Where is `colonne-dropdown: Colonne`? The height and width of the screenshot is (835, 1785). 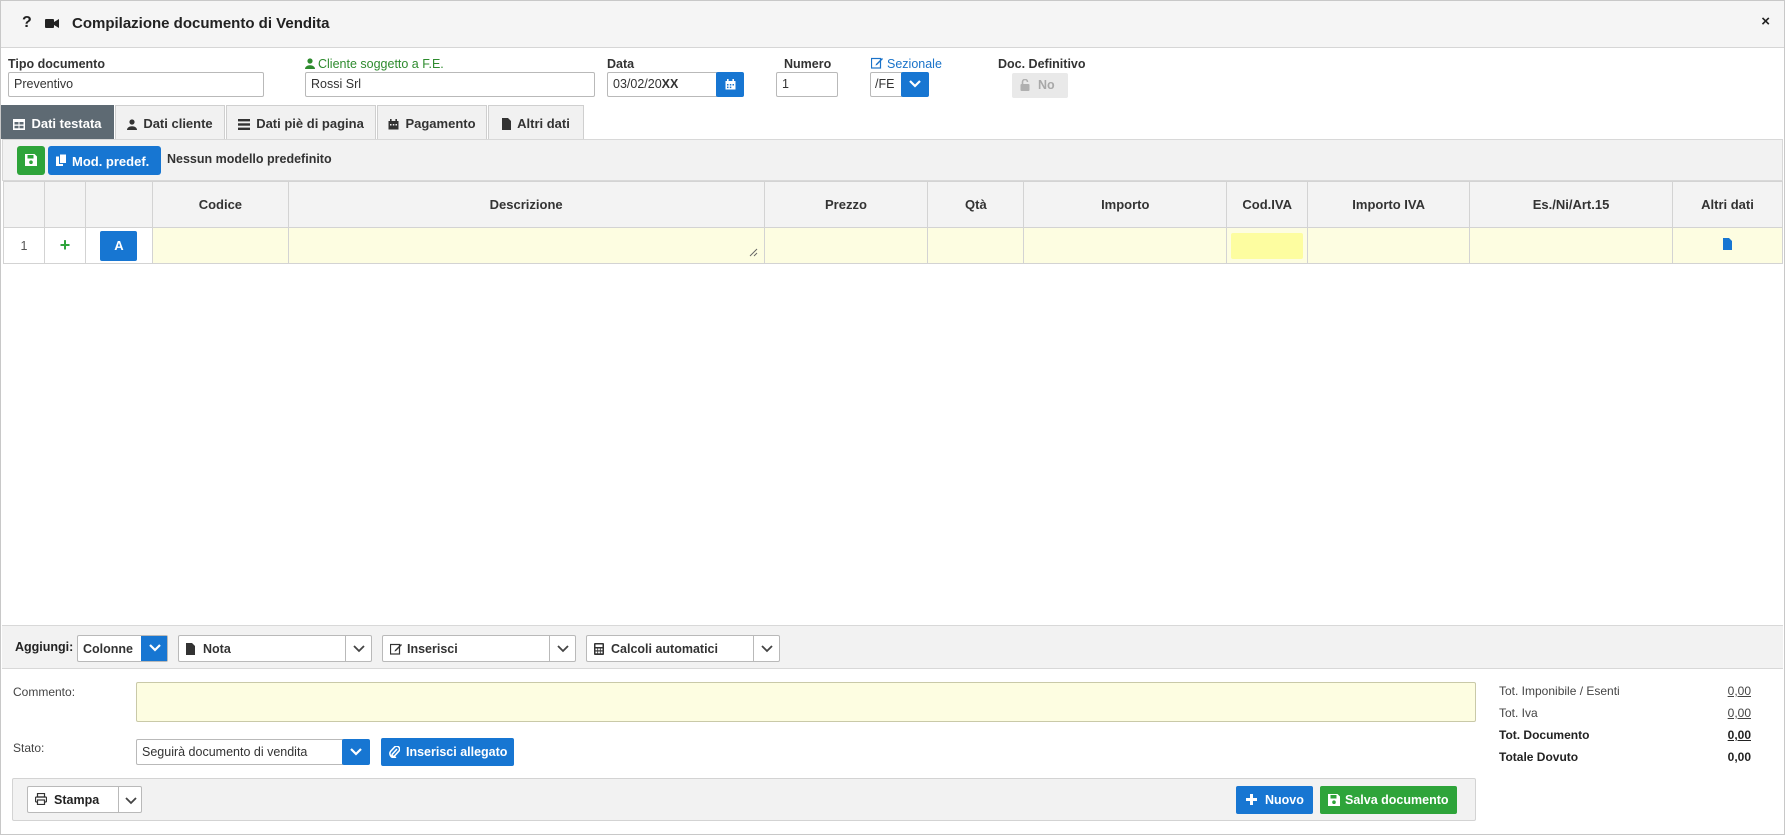
colonne-dropdown: Colonne is located at coordinates (122, 648).